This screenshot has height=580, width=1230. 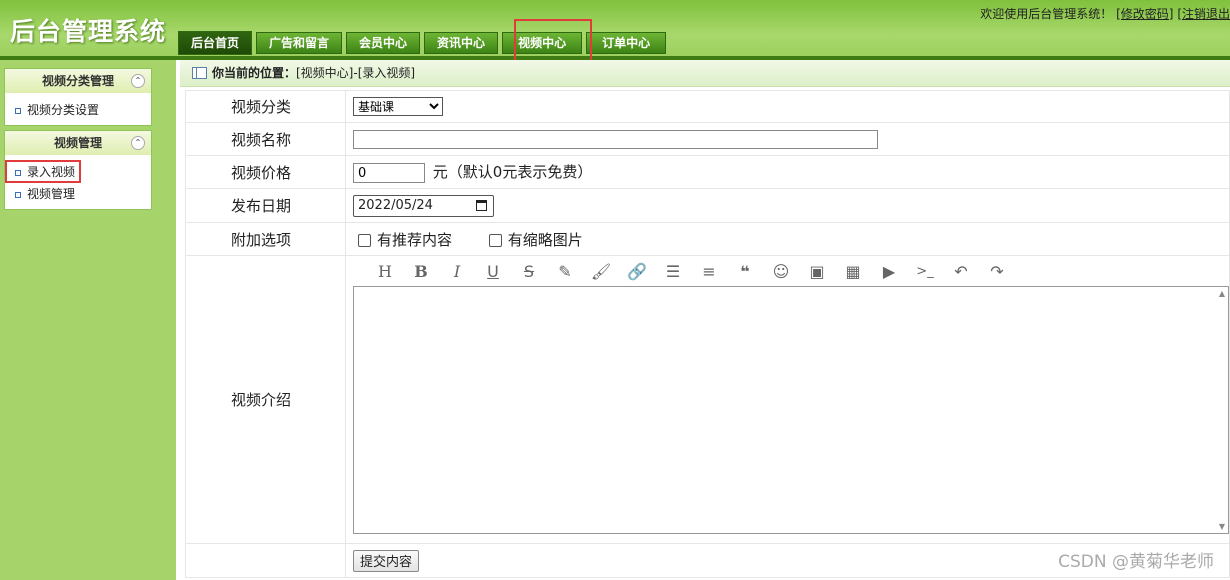 I want to click on redo-icon: ↷, so click(x=997, y=271).